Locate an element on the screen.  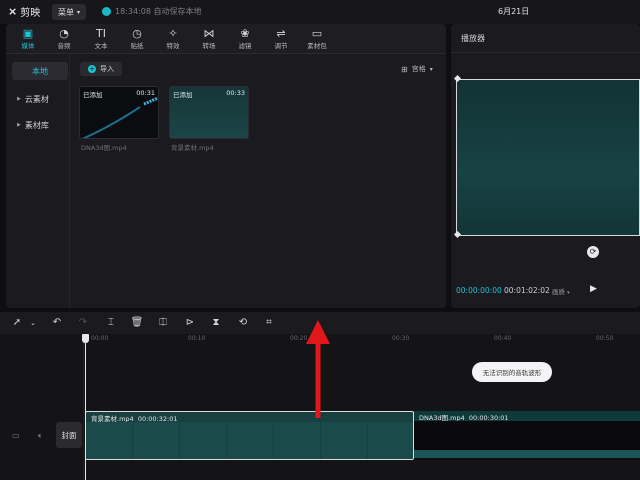
sidebar-item-label: 云素材 is located at coordinates (36, 99).